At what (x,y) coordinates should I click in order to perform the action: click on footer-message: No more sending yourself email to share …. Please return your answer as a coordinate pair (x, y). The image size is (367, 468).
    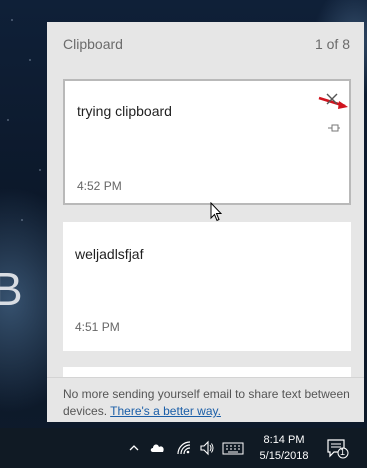
    Looking at the image, I should click on (208, 403).